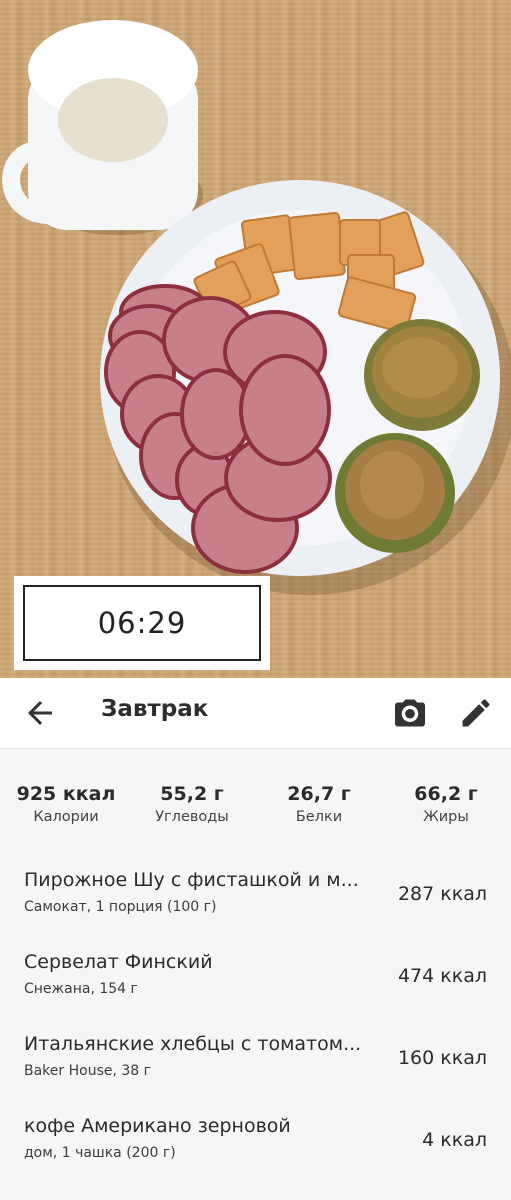  I want to click on camera-icon, so click(410, 713).